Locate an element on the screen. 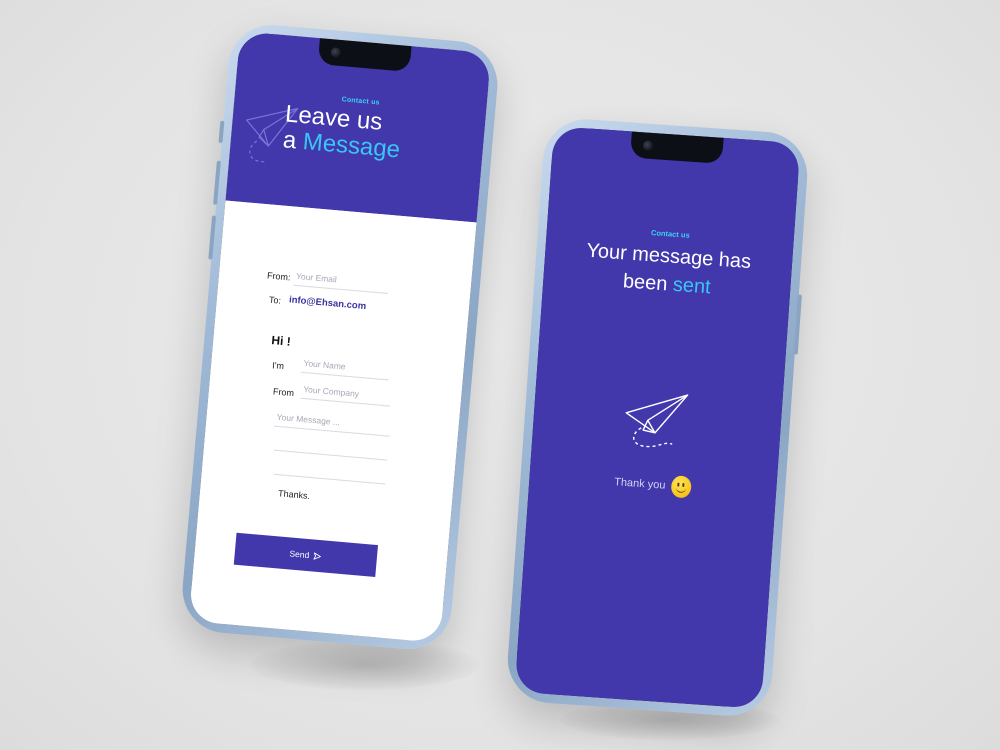 The width and height of the screenshot is (1000, 750). im-label: I'm is located at coordinates (278, 366).